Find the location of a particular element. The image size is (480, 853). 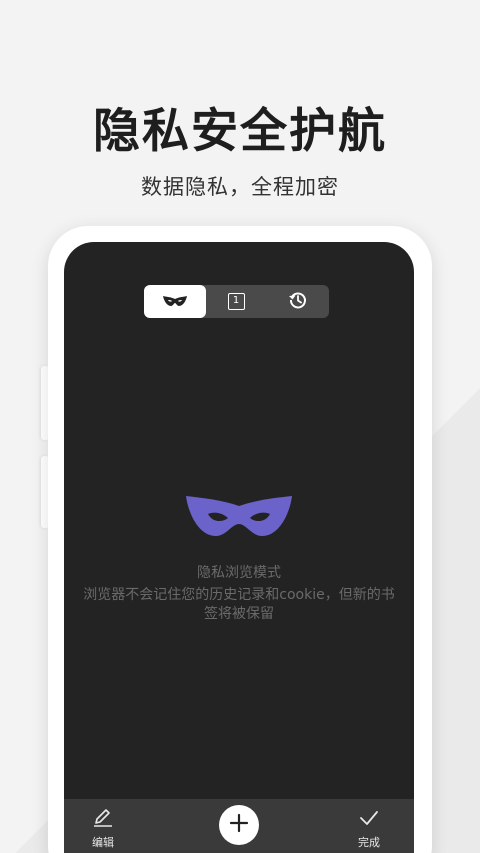

tab-history is located at coordinates (298, 301).